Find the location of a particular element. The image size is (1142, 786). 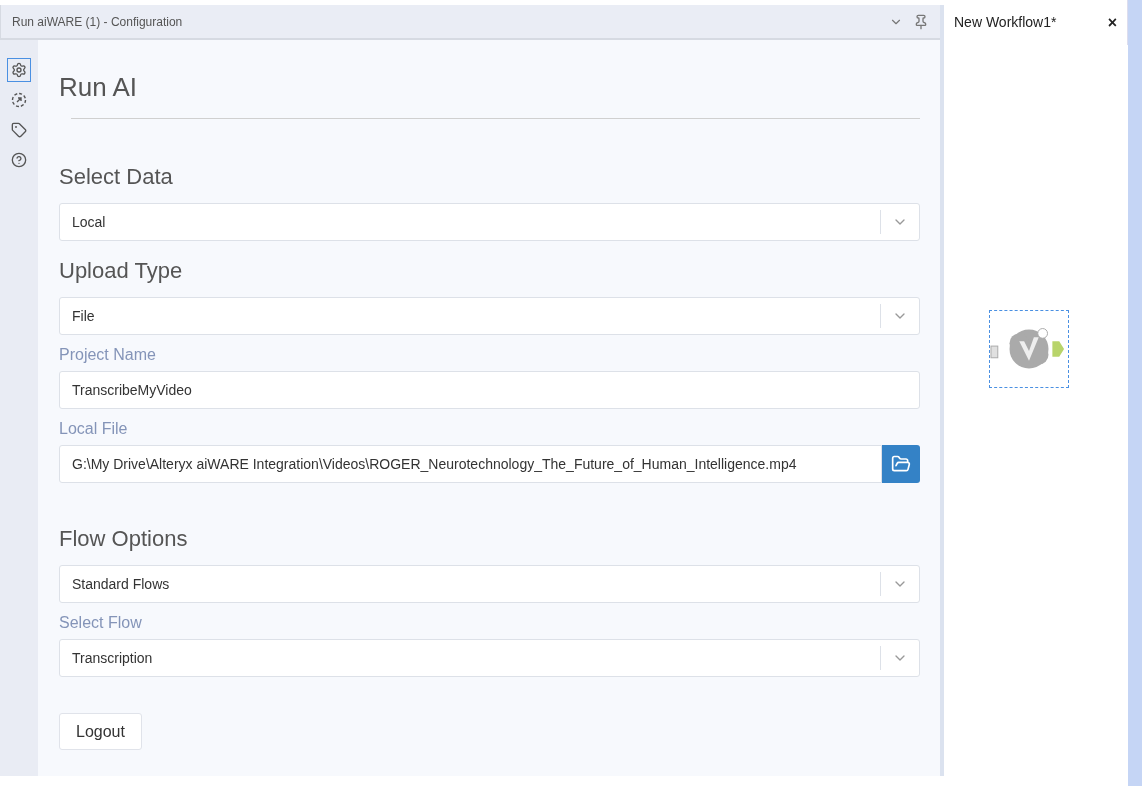

section-heading: Select Data is located at coordinates (116, 177).